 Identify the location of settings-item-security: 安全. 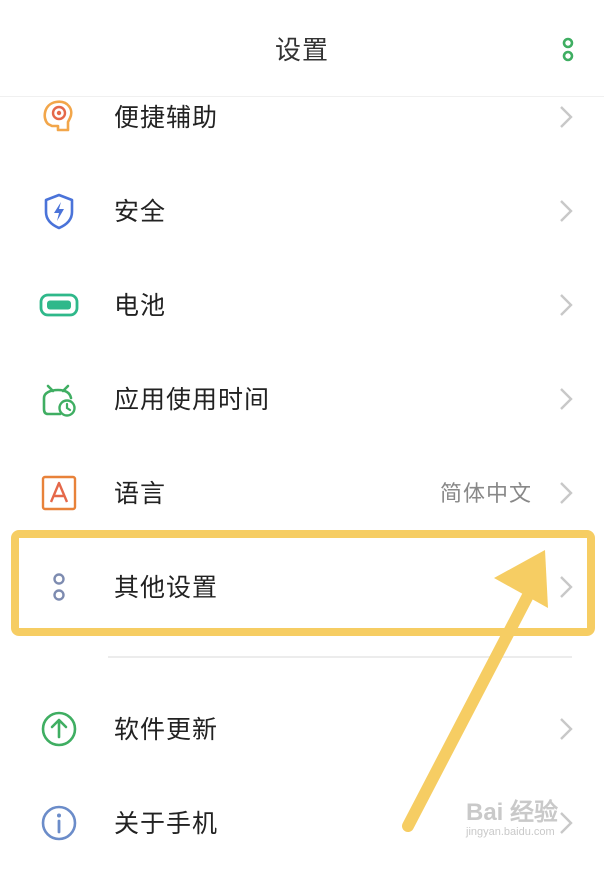
(302, 211).